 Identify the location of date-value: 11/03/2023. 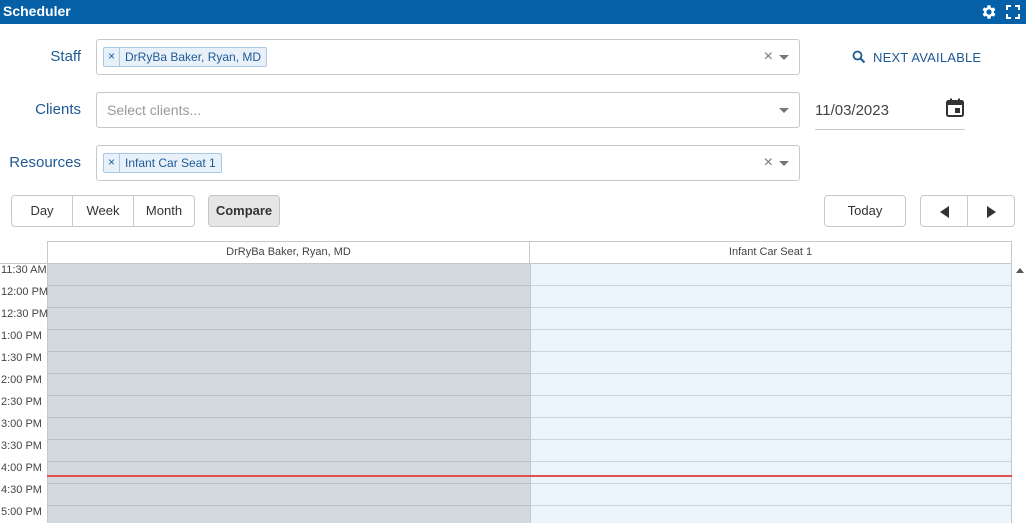
(852, 110).